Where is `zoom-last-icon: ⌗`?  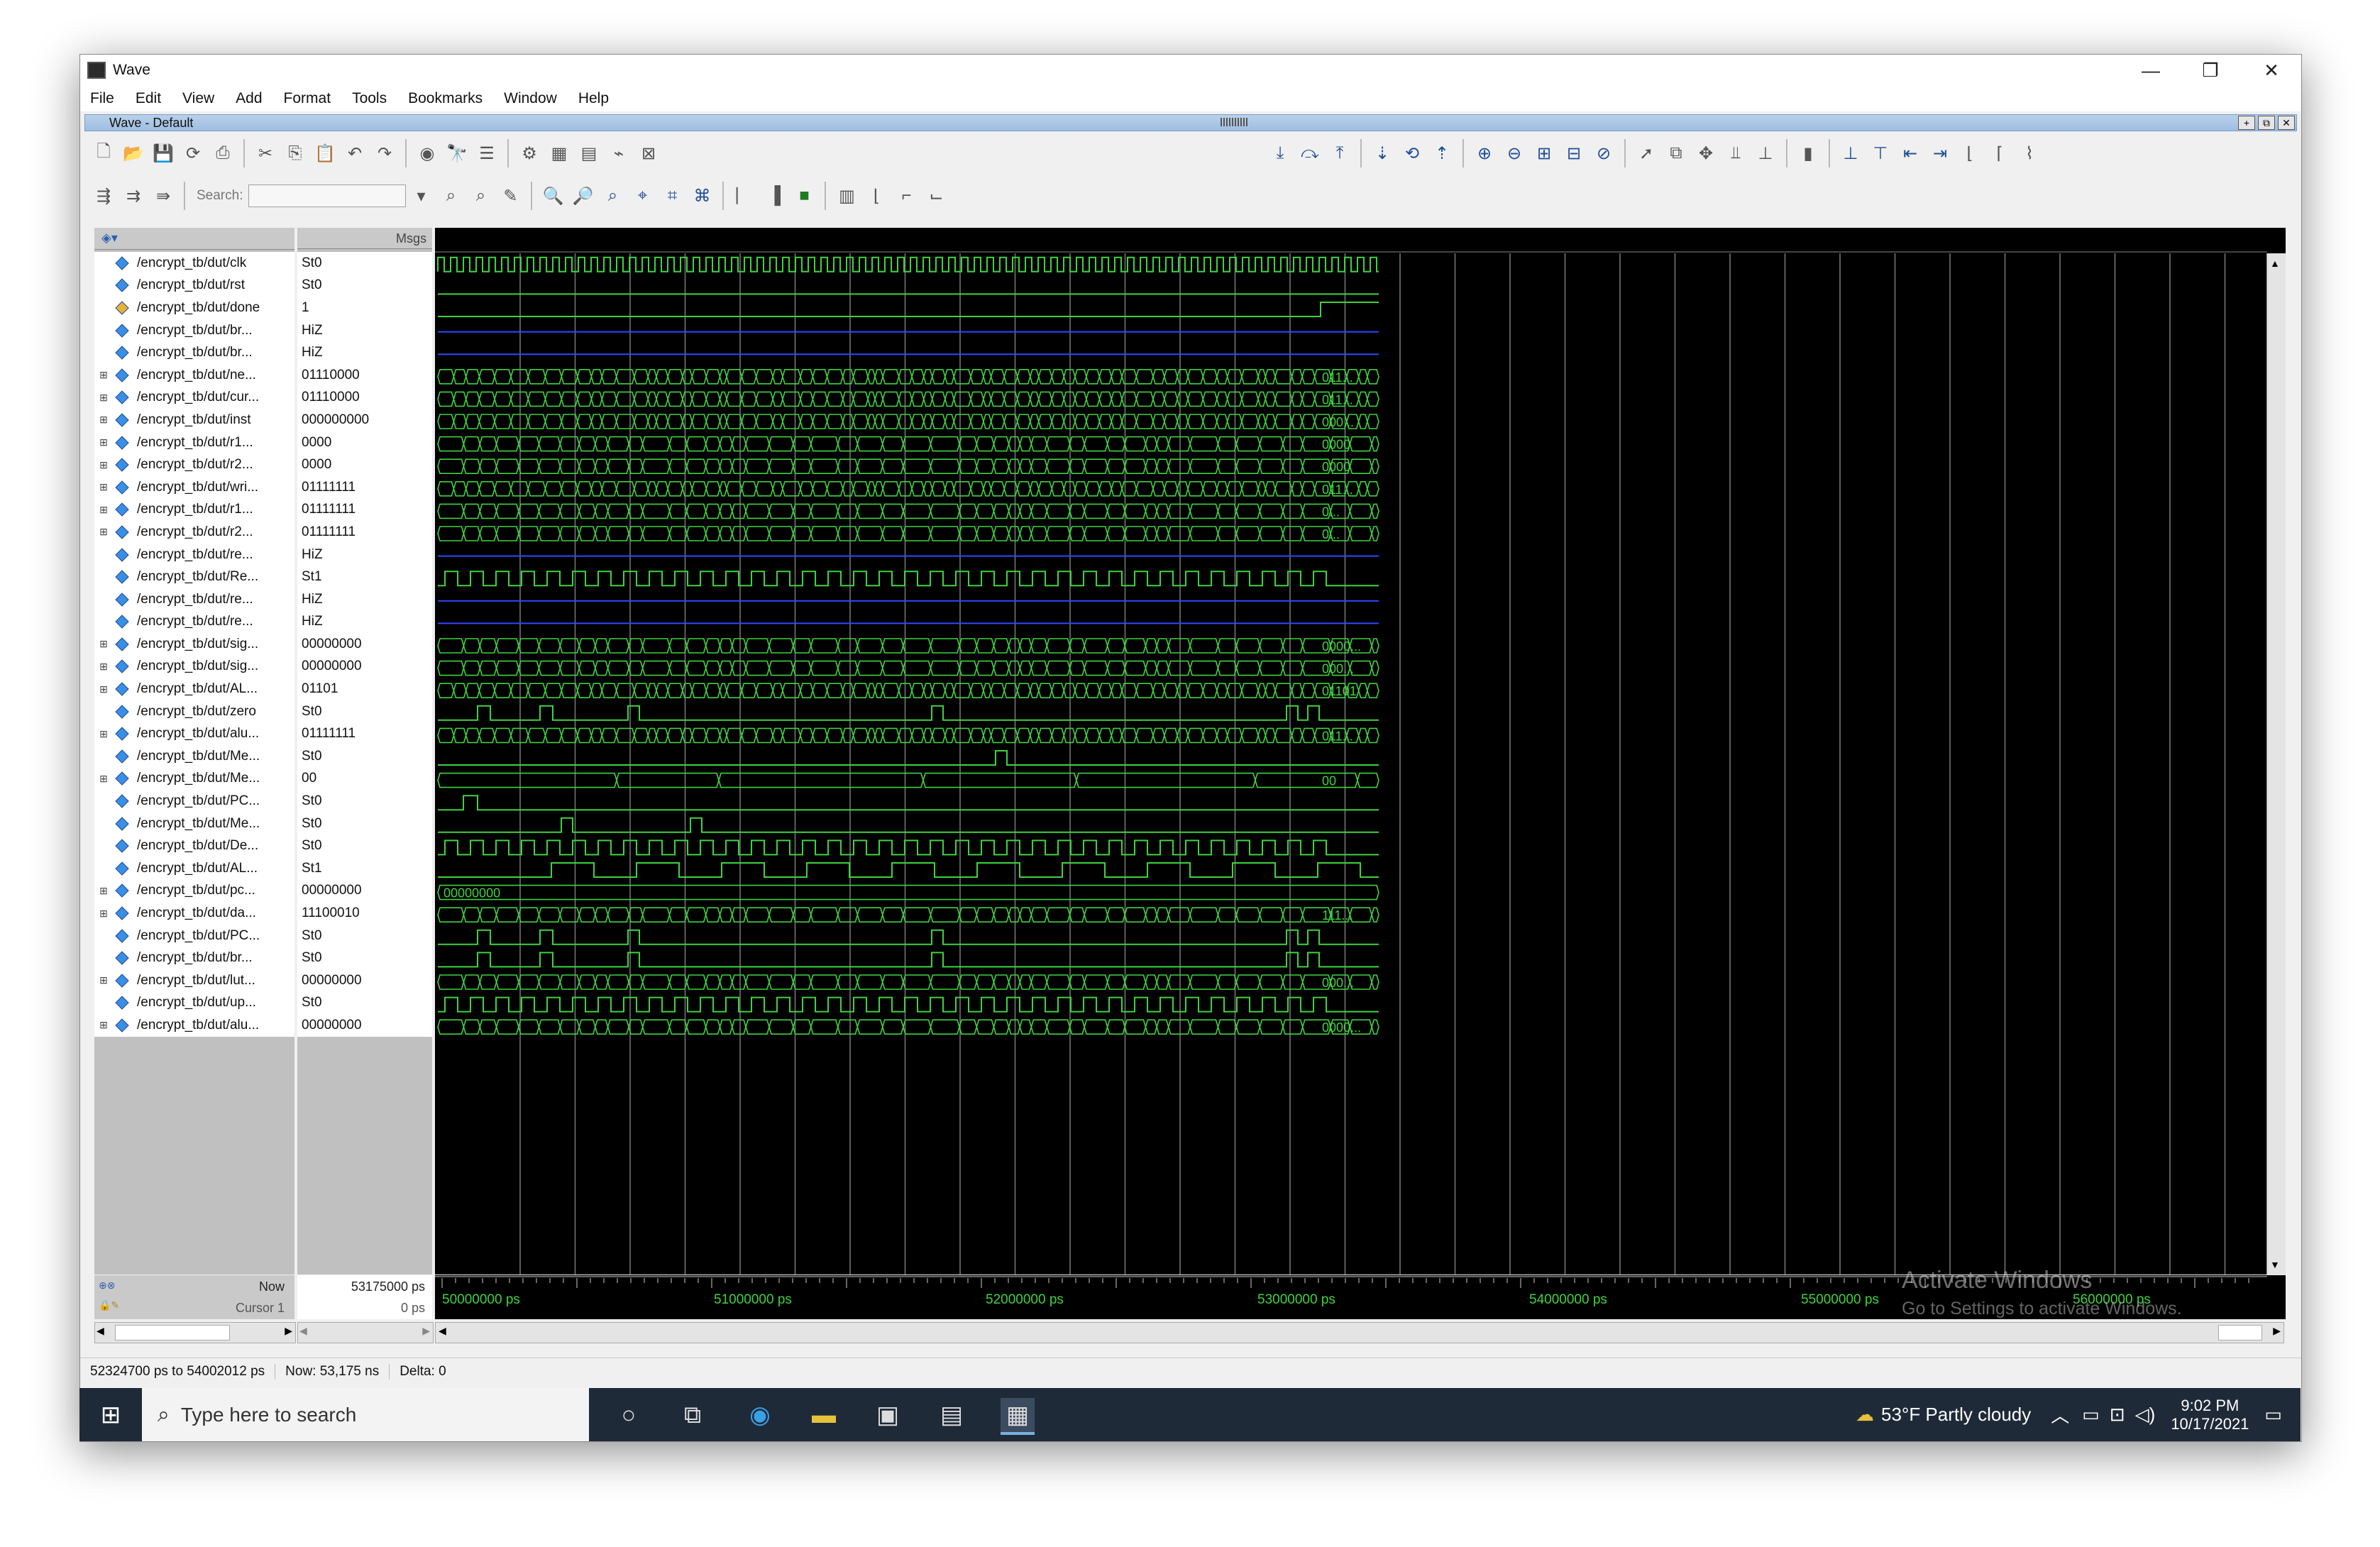
zoom-last-icon: ⌗ is located at coordinates (672, 196).